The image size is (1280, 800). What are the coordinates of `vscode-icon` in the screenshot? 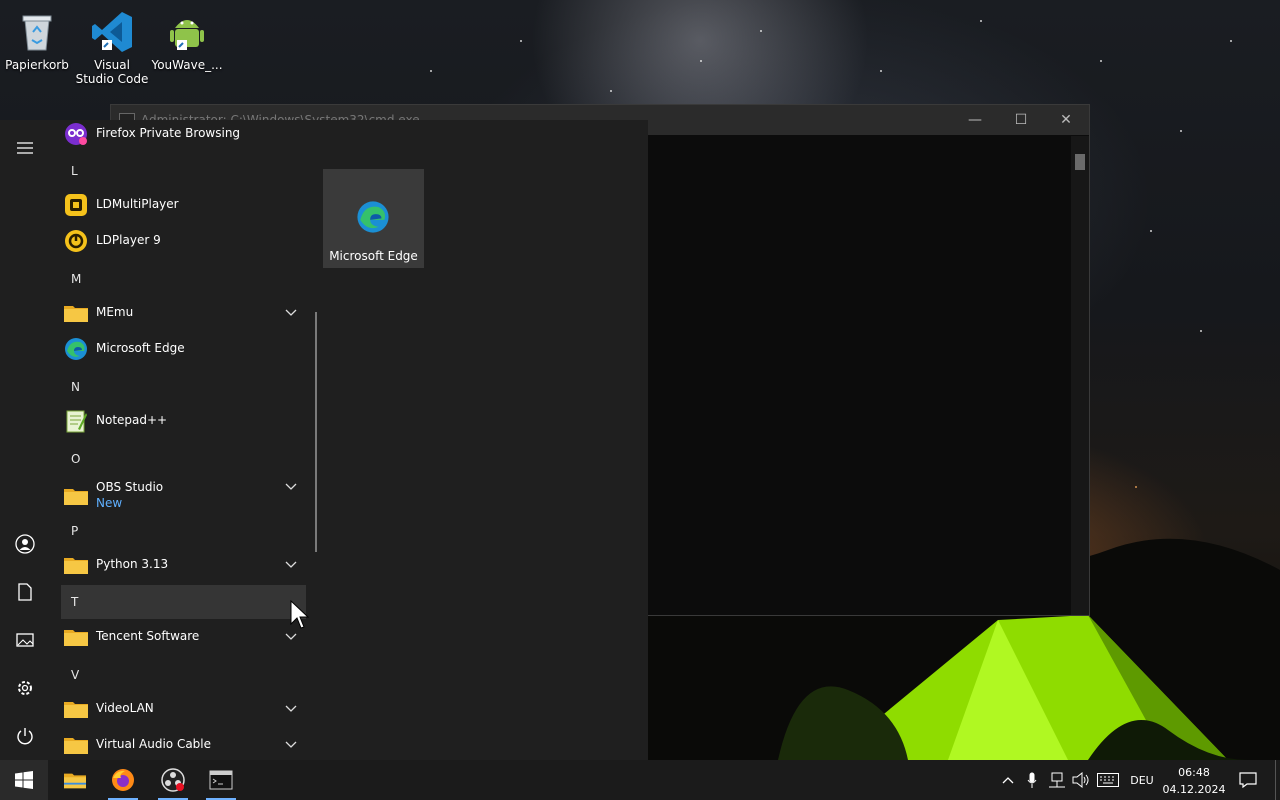 It's located at (112, 32).